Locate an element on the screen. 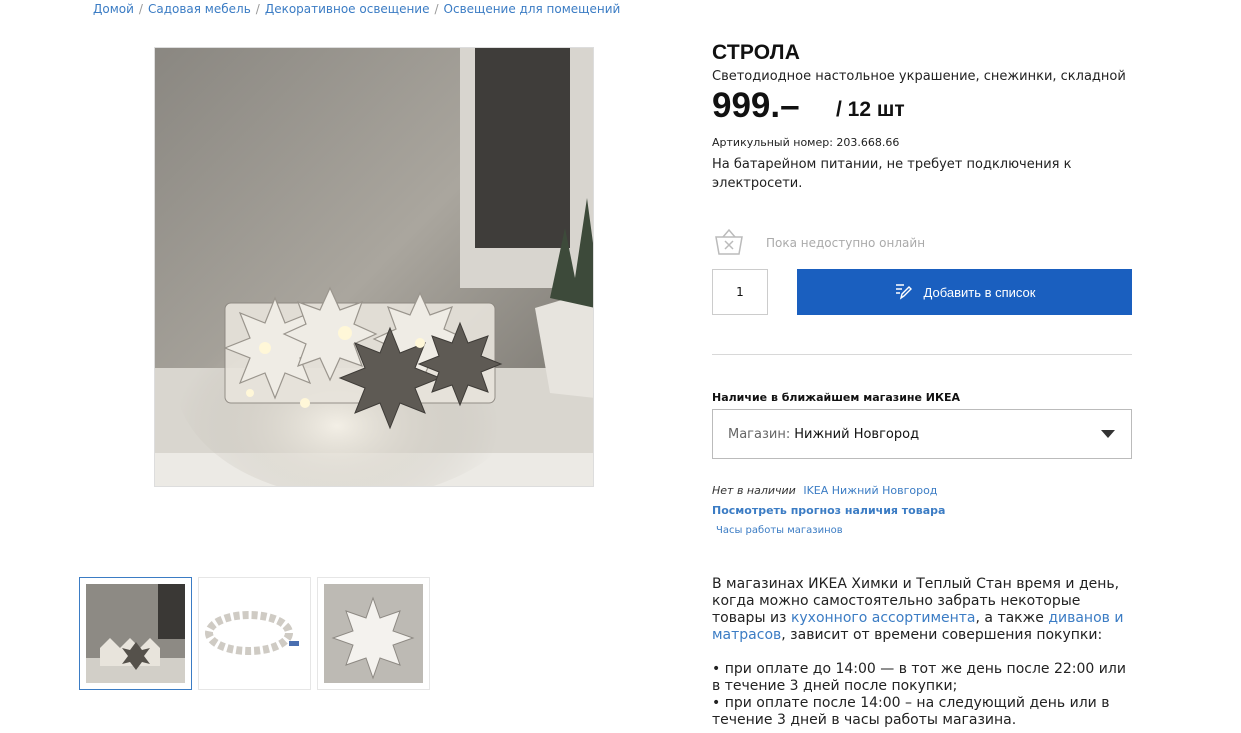  add-to-list-label: Добавить в список is located at coordinates (979, 292).